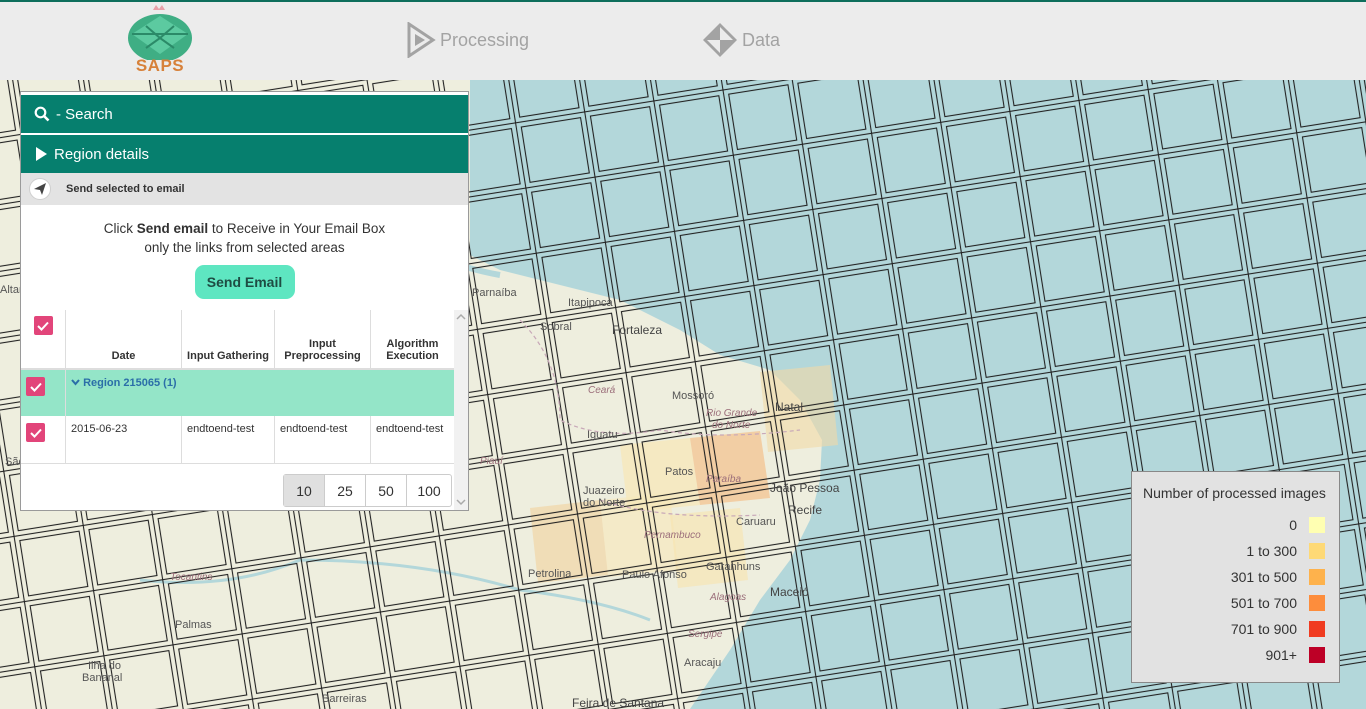 This screenshot has height=709, width=1366. I want to click on legend-label: 501 to 700, so click(1263, 603).